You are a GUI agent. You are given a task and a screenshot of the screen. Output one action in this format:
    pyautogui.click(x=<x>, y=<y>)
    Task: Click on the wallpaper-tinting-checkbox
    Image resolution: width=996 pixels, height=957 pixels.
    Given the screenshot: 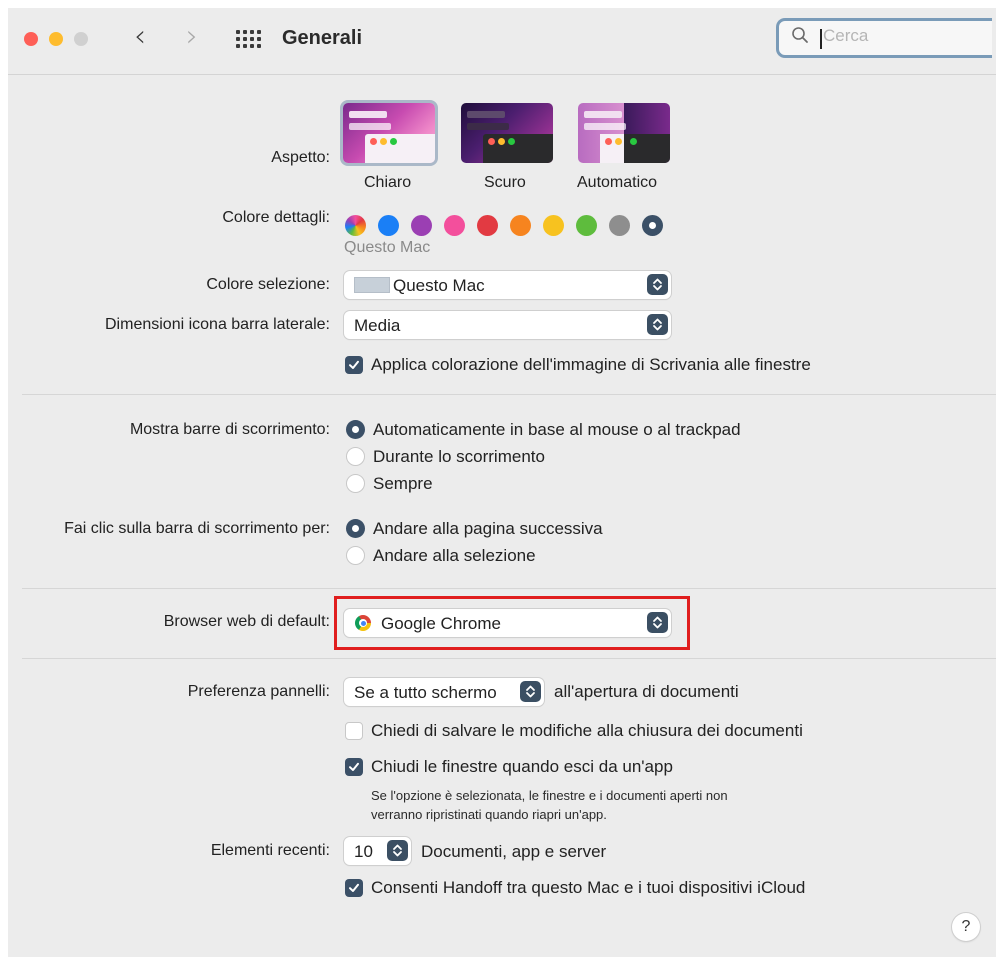 What is the action you would take?
    pyautogui.click(x=354, y=365)
    